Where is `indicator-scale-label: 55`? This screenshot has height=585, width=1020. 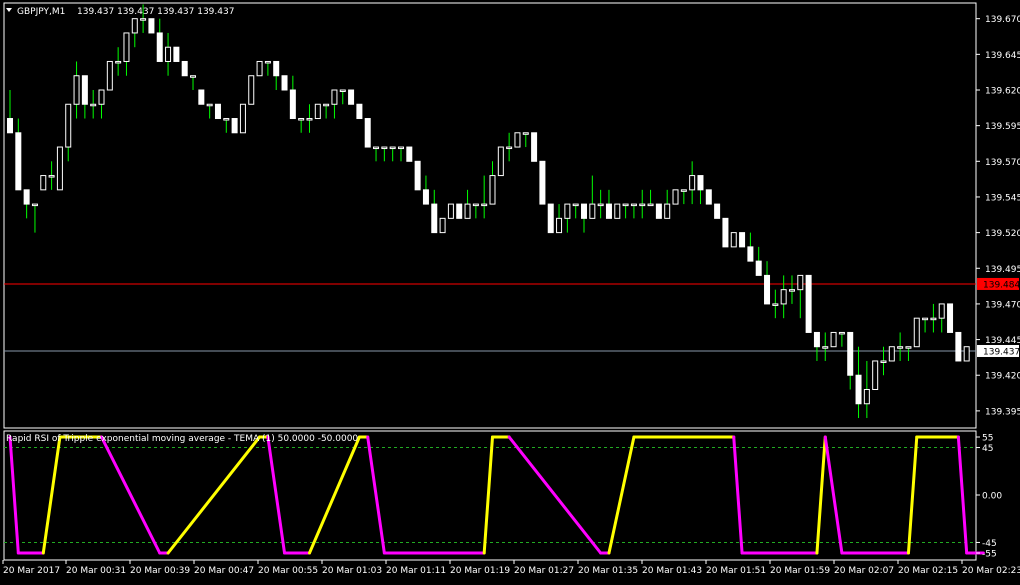
indicator-scale-label: 55 is located at coordinates (987, 439).